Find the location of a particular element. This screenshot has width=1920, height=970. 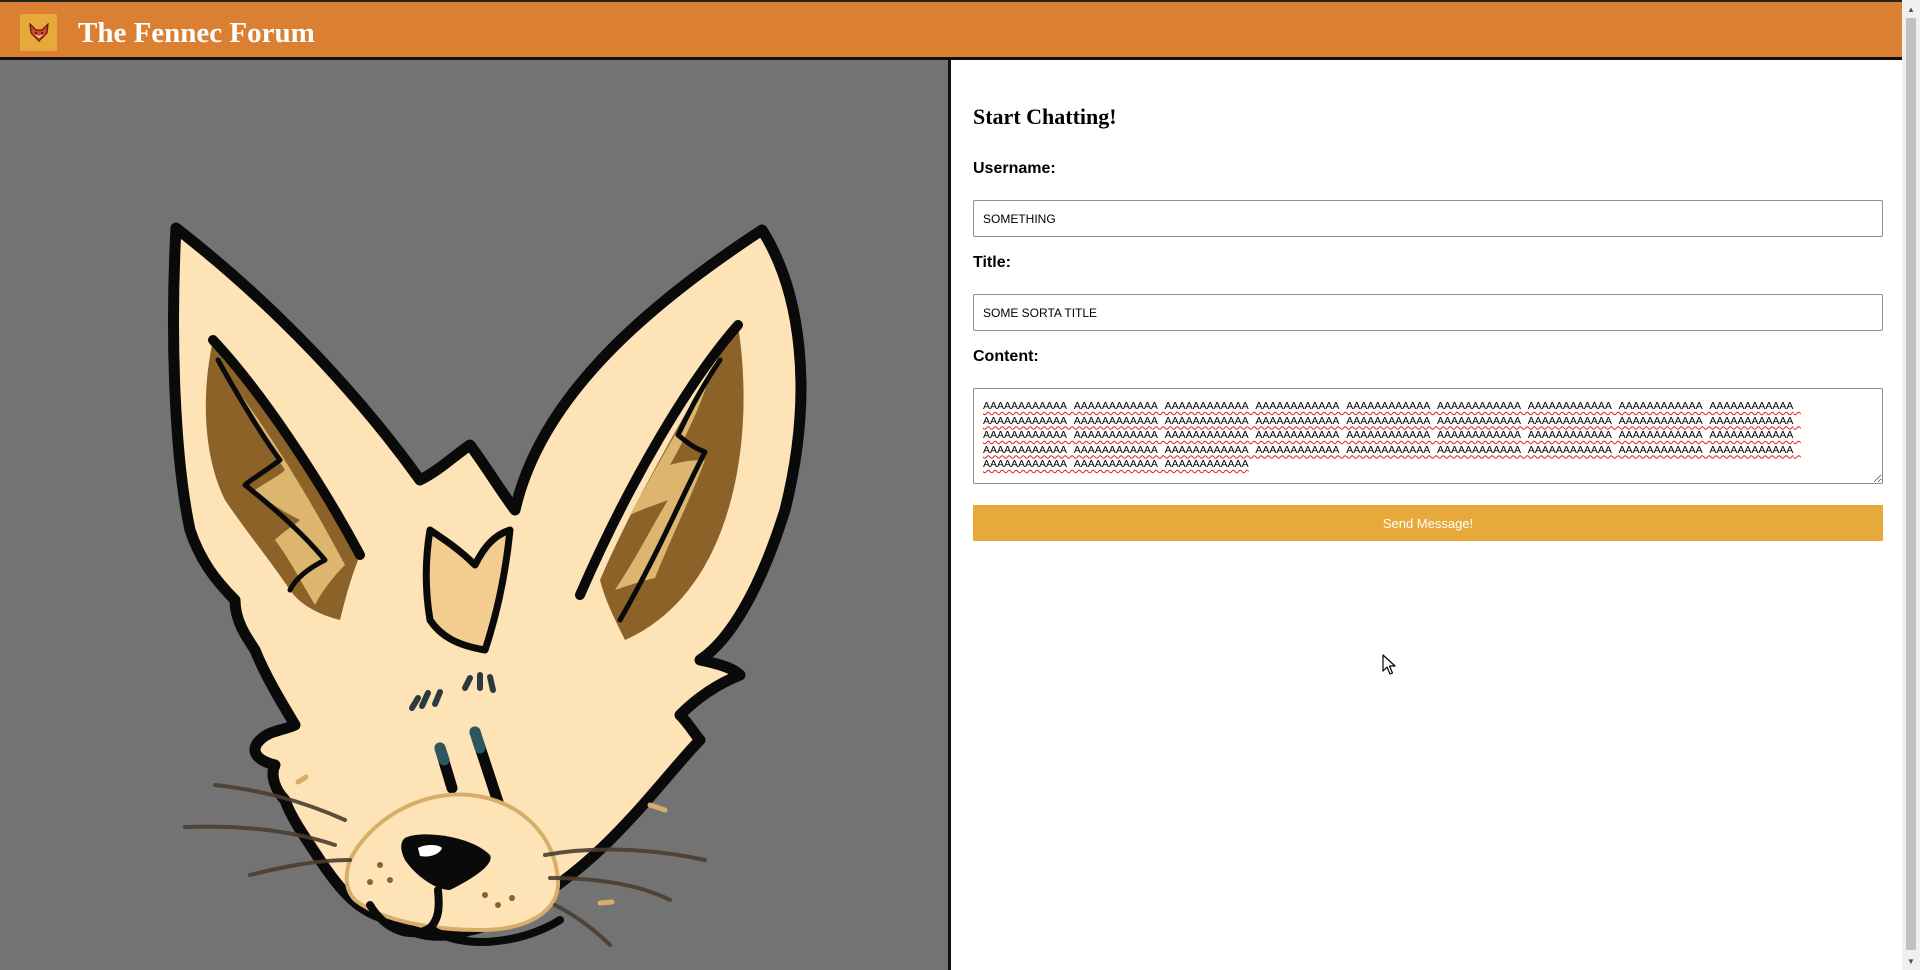

title-input is located at coordinates (1428, 312).